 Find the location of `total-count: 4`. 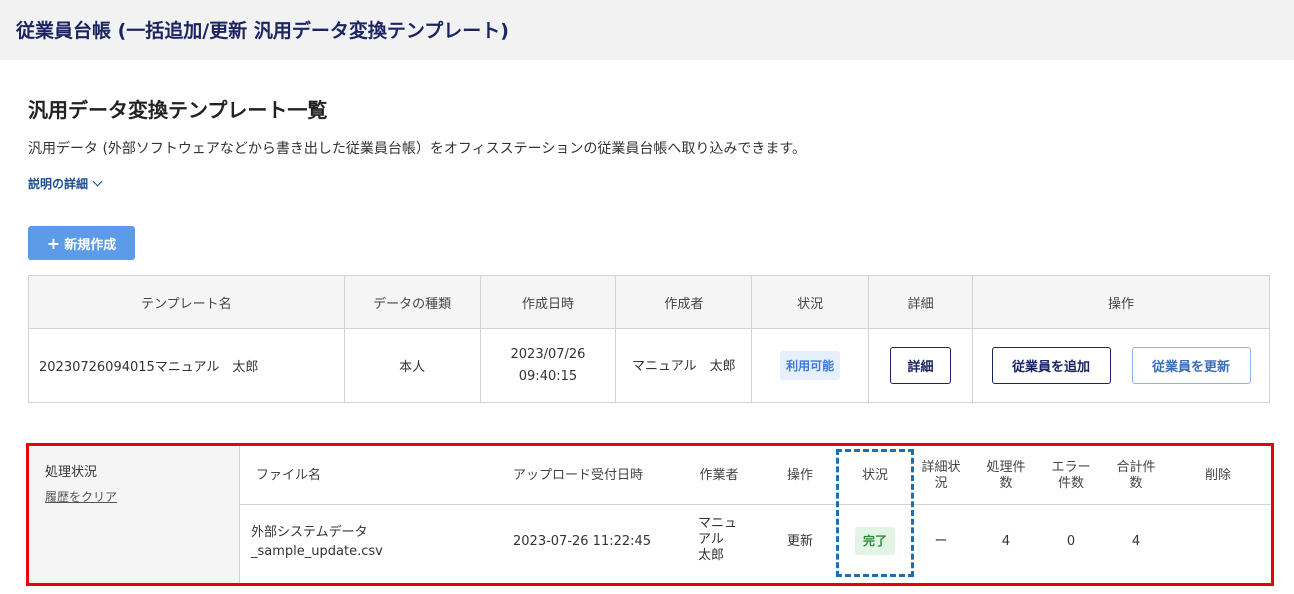

total-count: 4 is located at coordinates (1136, 541).